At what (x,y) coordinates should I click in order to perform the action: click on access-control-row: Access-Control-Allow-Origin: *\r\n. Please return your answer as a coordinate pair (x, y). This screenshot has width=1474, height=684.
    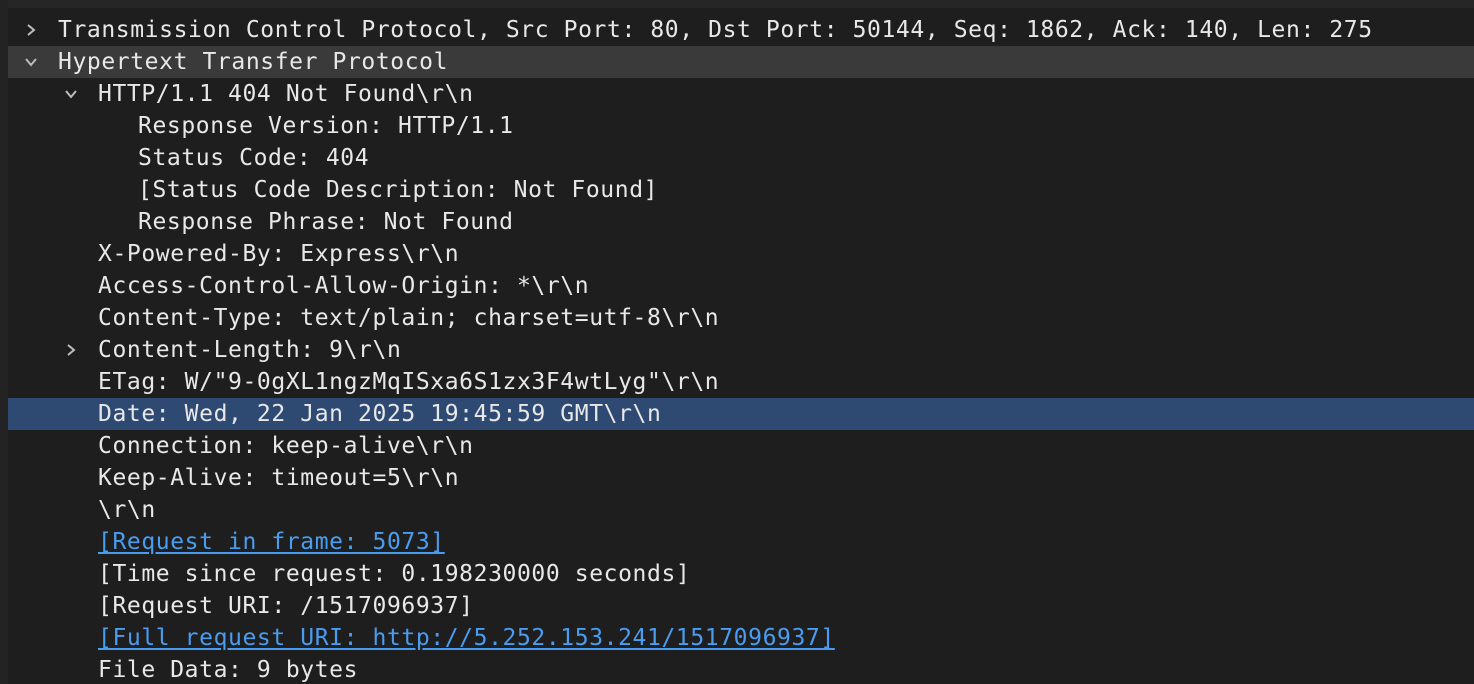
    Looking at the image, I should click on (741, 286).